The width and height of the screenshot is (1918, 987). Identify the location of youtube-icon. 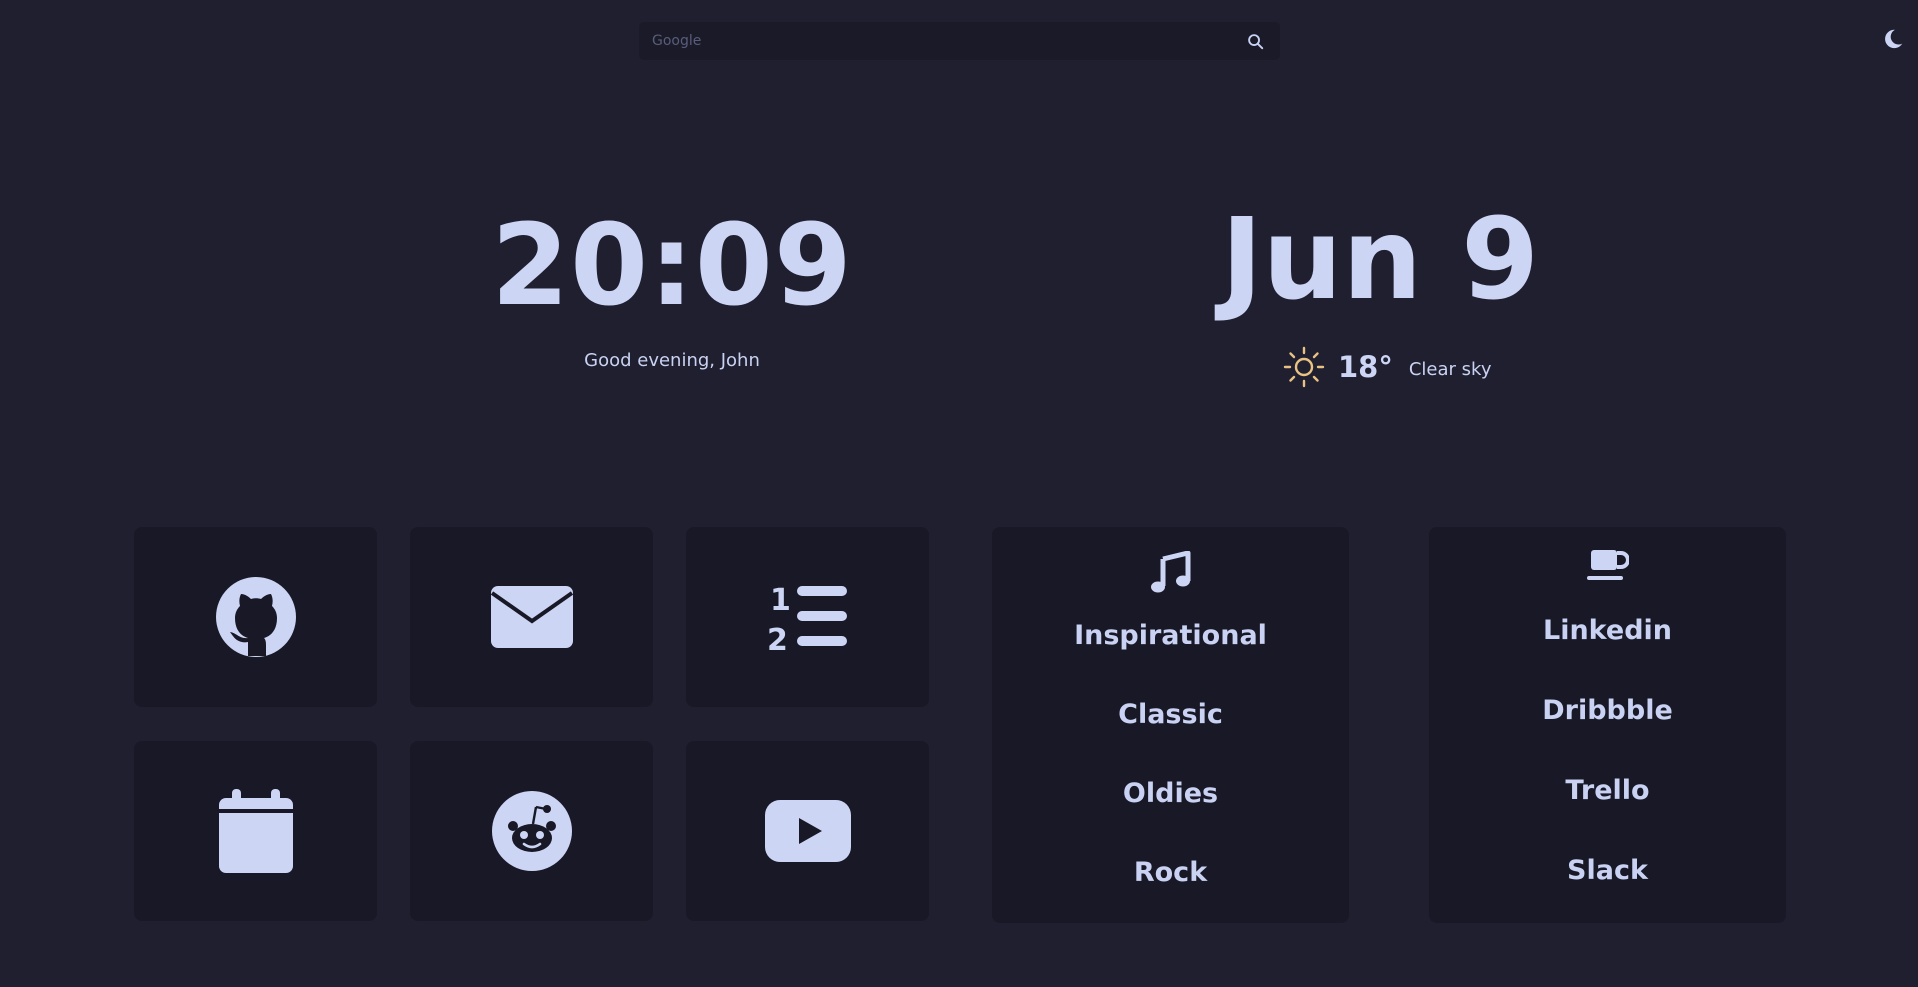
(807, 831).